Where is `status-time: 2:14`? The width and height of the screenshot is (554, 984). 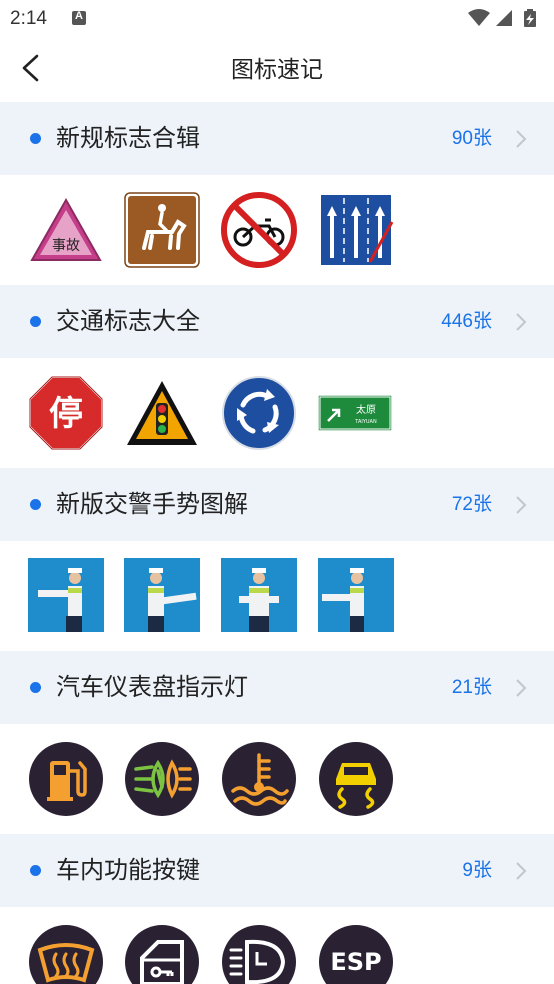
status-time: 2:14 is located at coordinates (28, 18).